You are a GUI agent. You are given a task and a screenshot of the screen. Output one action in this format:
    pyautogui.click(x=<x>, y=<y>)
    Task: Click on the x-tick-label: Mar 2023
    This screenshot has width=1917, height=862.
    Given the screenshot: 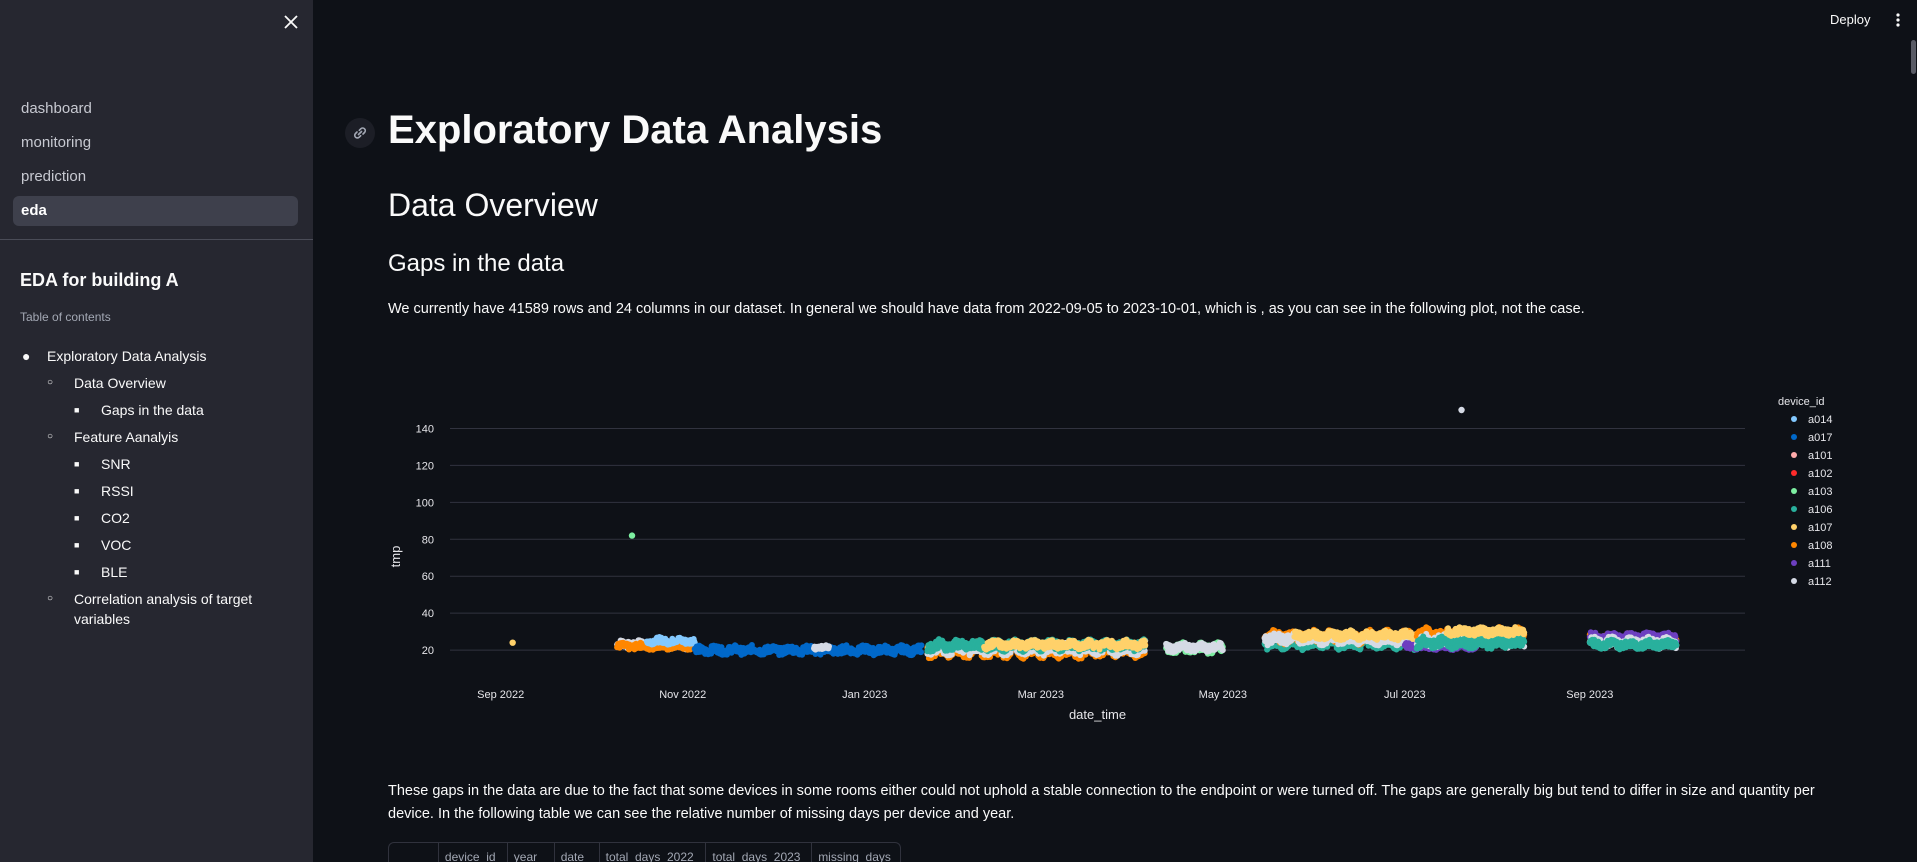 What is the action you would take?
    pyautogui.click(x=1041, y=695)
    